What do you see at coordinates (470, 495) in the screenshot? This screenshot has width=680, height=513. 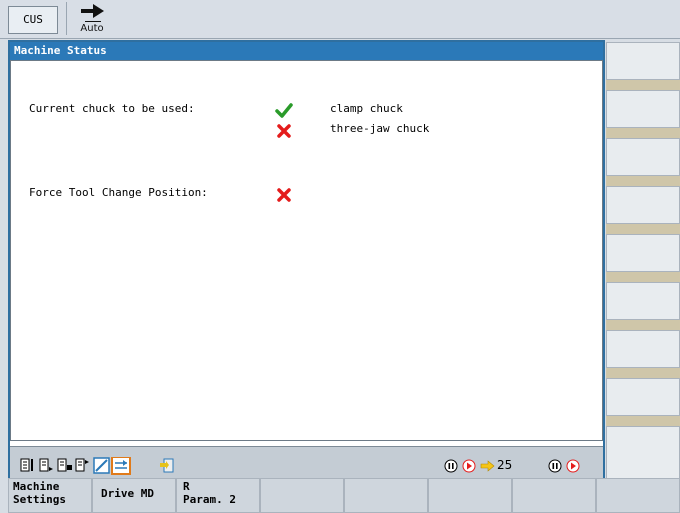 I see `softkey-h6` at bounding box center [470, 495].